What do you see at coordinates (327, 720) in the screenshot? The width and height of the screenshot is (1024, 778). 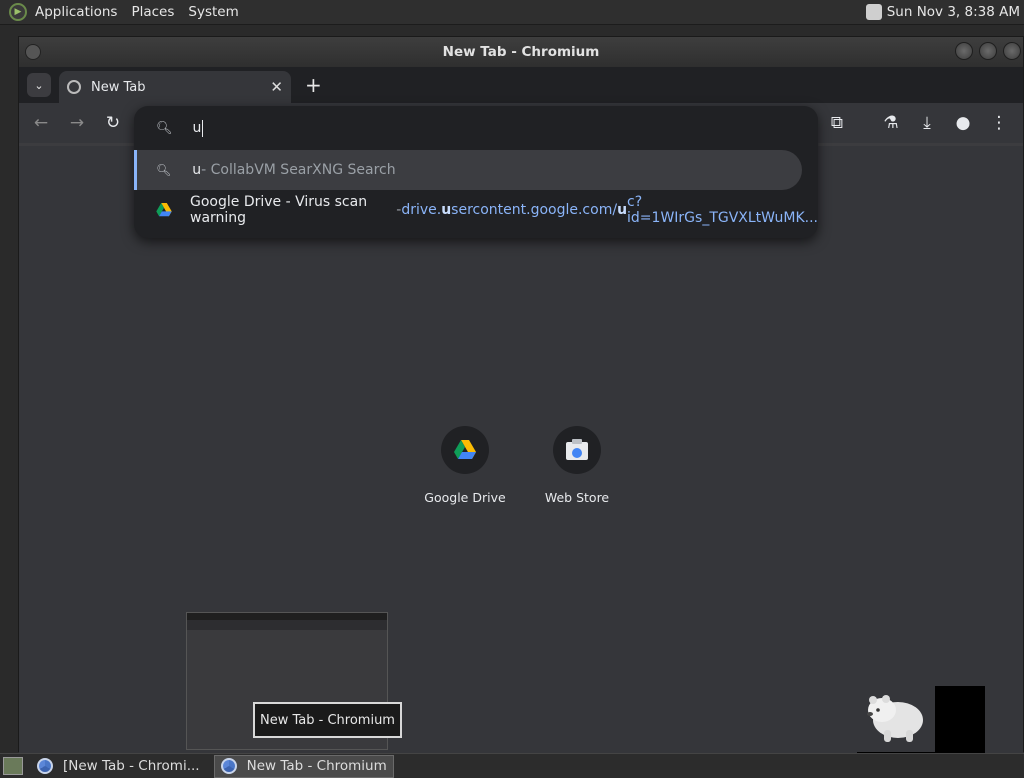 I see `tooltip: New Tab - Chromium` at bounding box center [327, 720].